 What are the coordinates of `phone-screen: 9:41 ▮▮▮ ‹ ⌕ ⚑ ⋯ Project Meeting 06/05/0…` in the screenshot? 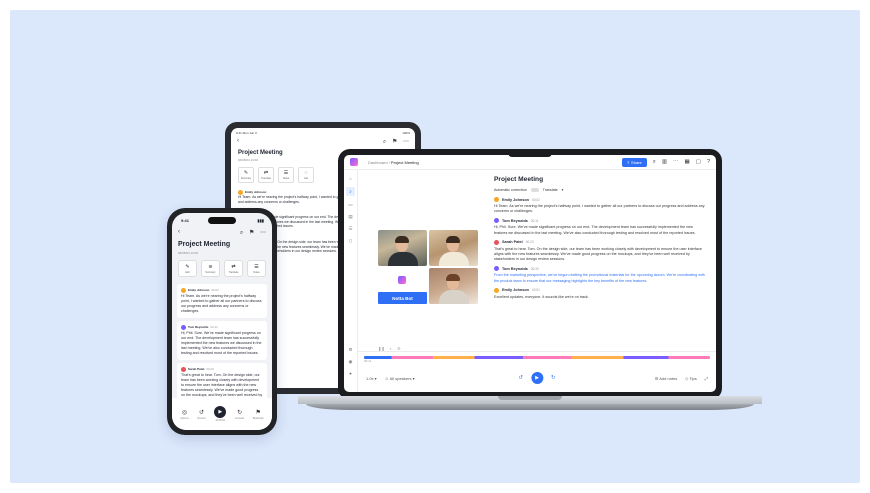 It's located at (222, 321).